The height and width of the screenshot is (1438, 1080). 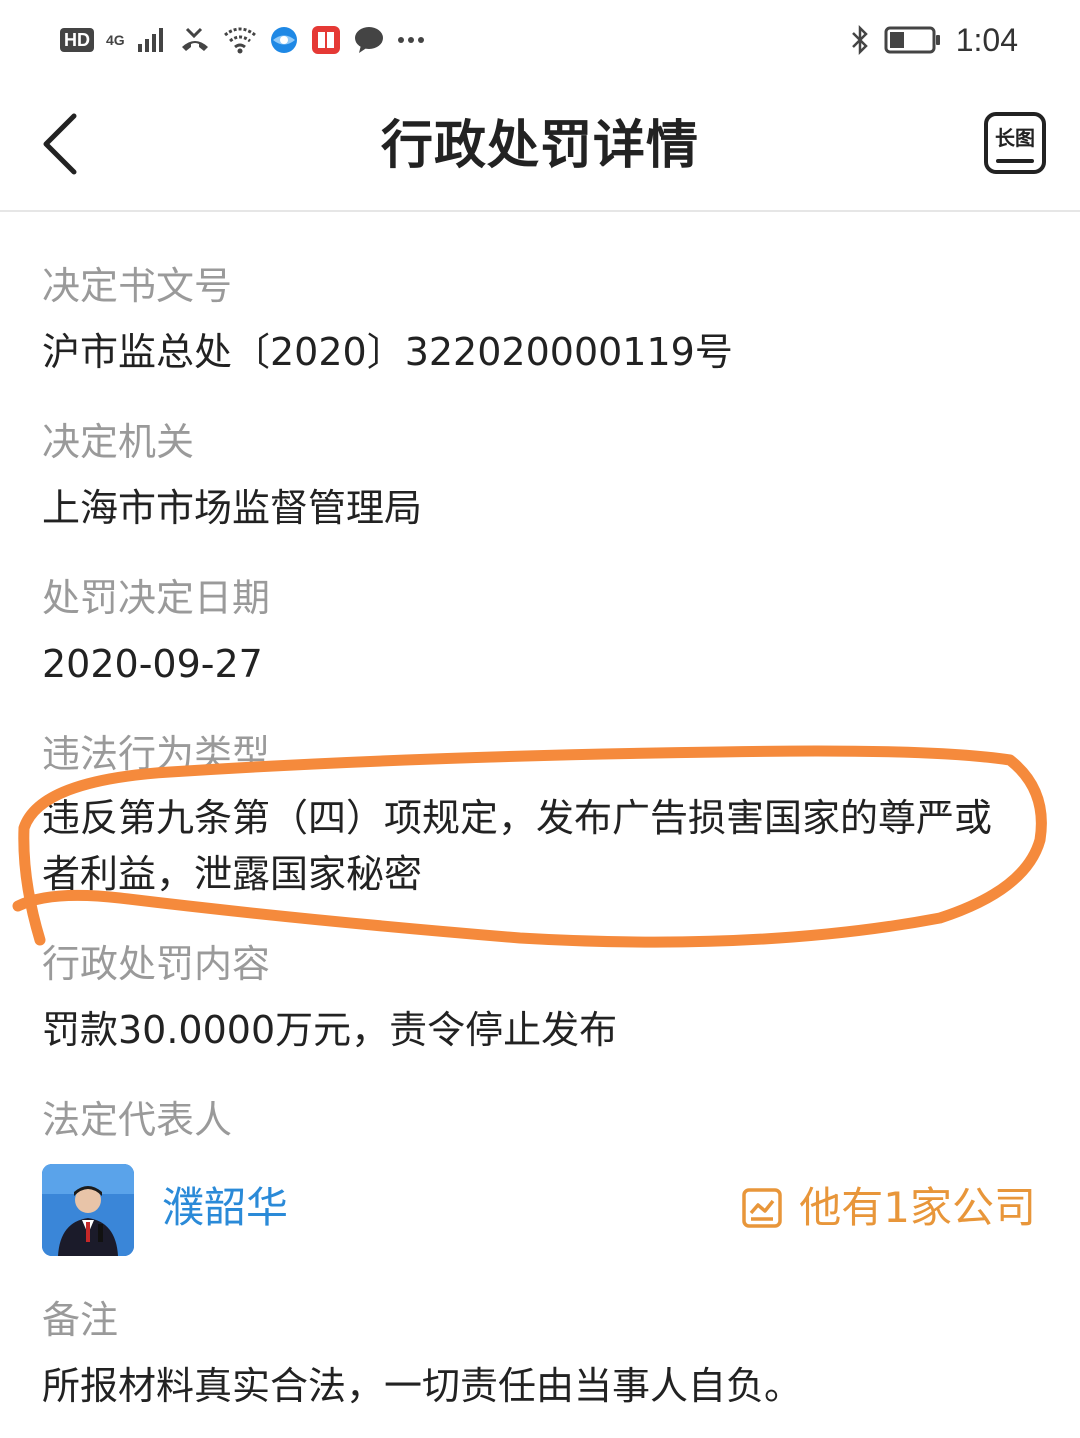 I want to click on status-bar: HD 4G 1:04, so click(x=540, y=40).